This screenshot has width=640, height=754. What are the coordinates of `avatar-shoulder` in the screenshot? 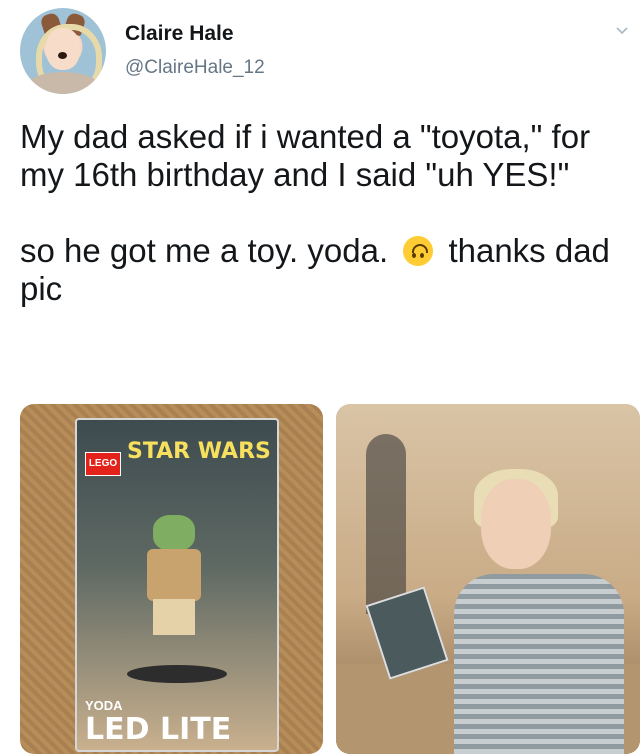 It's located at (63, 83).